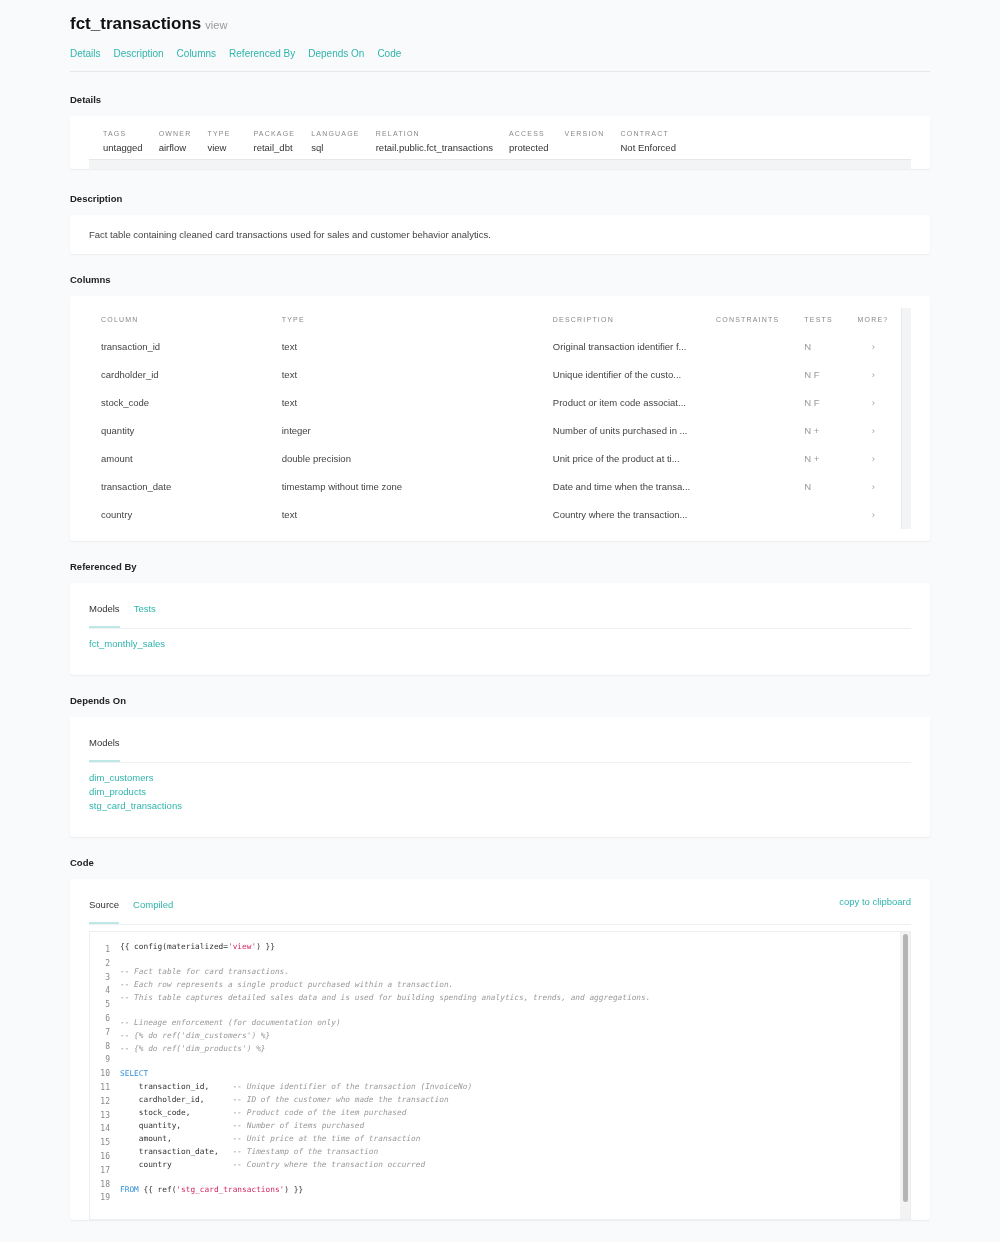 Image resolution: width=1000 pixels, height=1242 pixels. Describe the element at coordinates (104, 1198) in the screenshot. I see `line-number: 19` at that location.